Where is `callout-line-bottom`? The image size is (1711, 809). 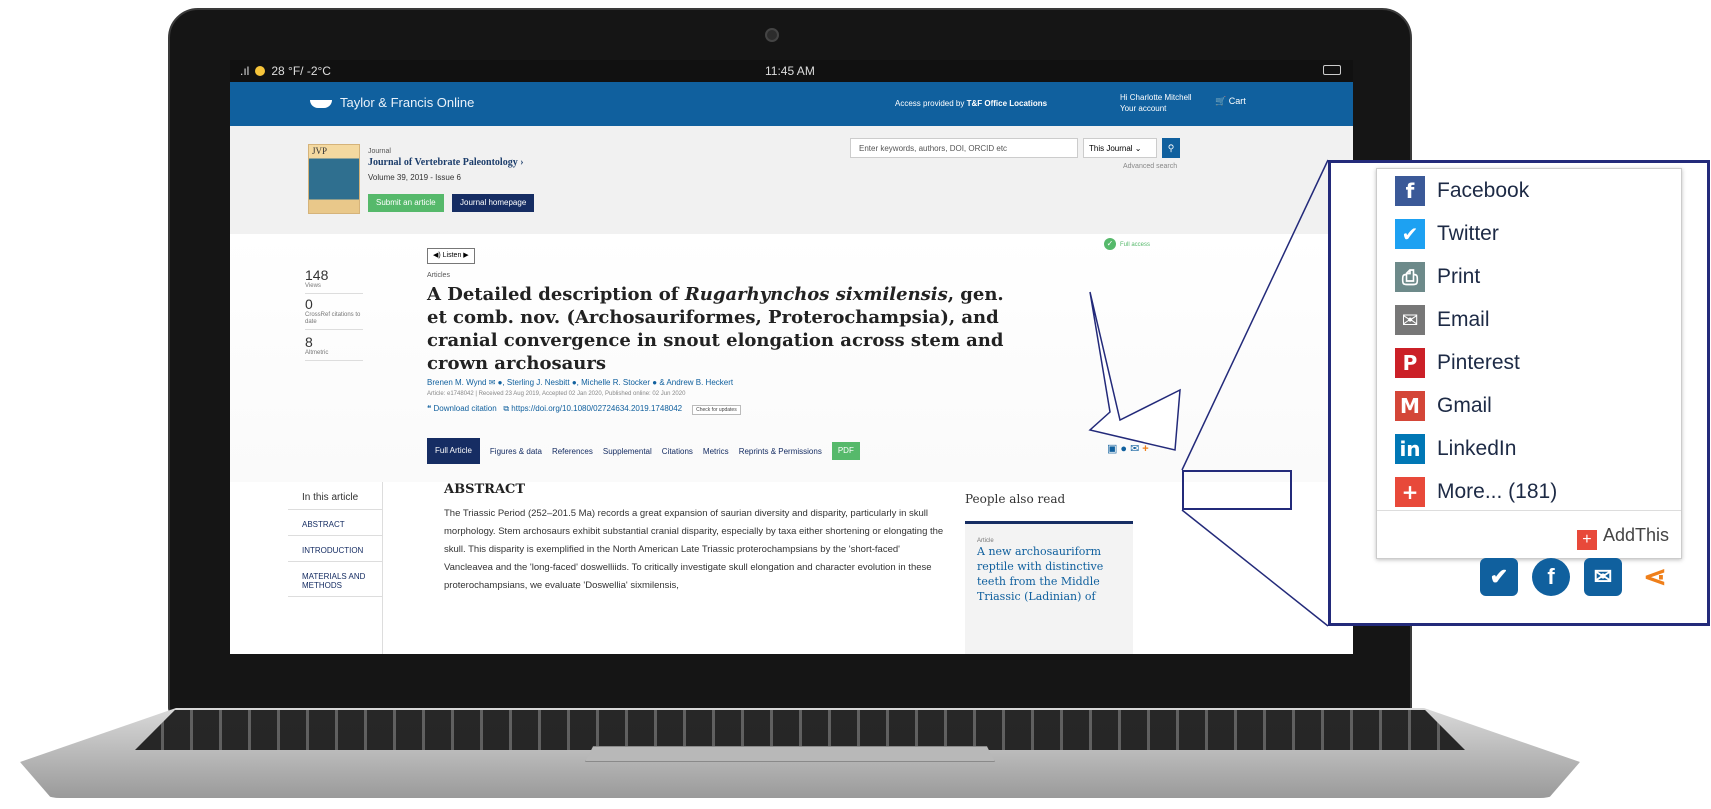 callout-line-bottom is located at coordinates (1255, 568).